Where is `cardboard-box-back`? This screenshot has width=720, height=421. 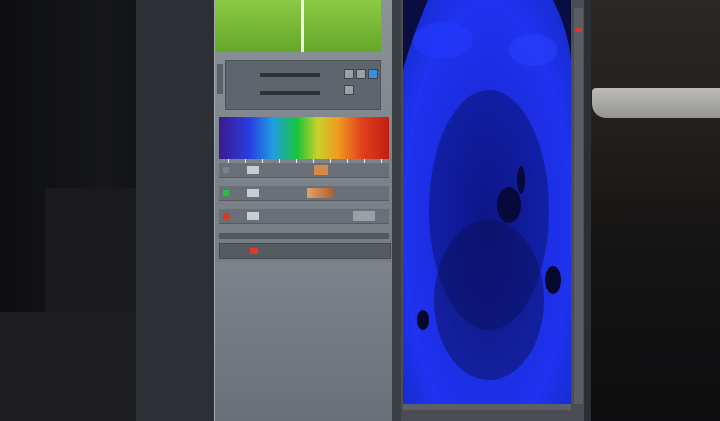
cardboard-box-back is located at coordinates (92, 258).